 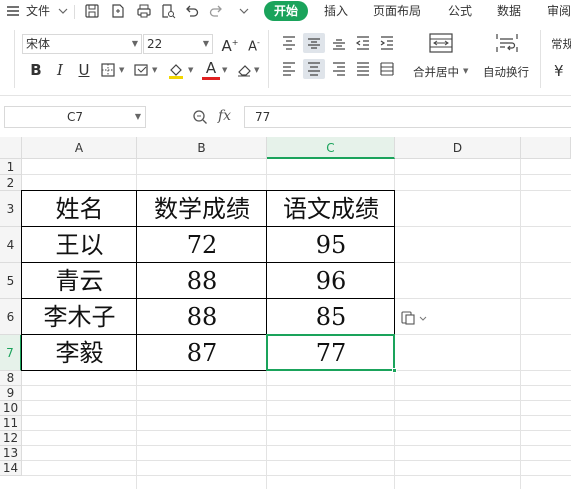 What do you see at coordinates (108, 70) in the screenshot?
I see `border-icon` at bounding box center [108, 70].